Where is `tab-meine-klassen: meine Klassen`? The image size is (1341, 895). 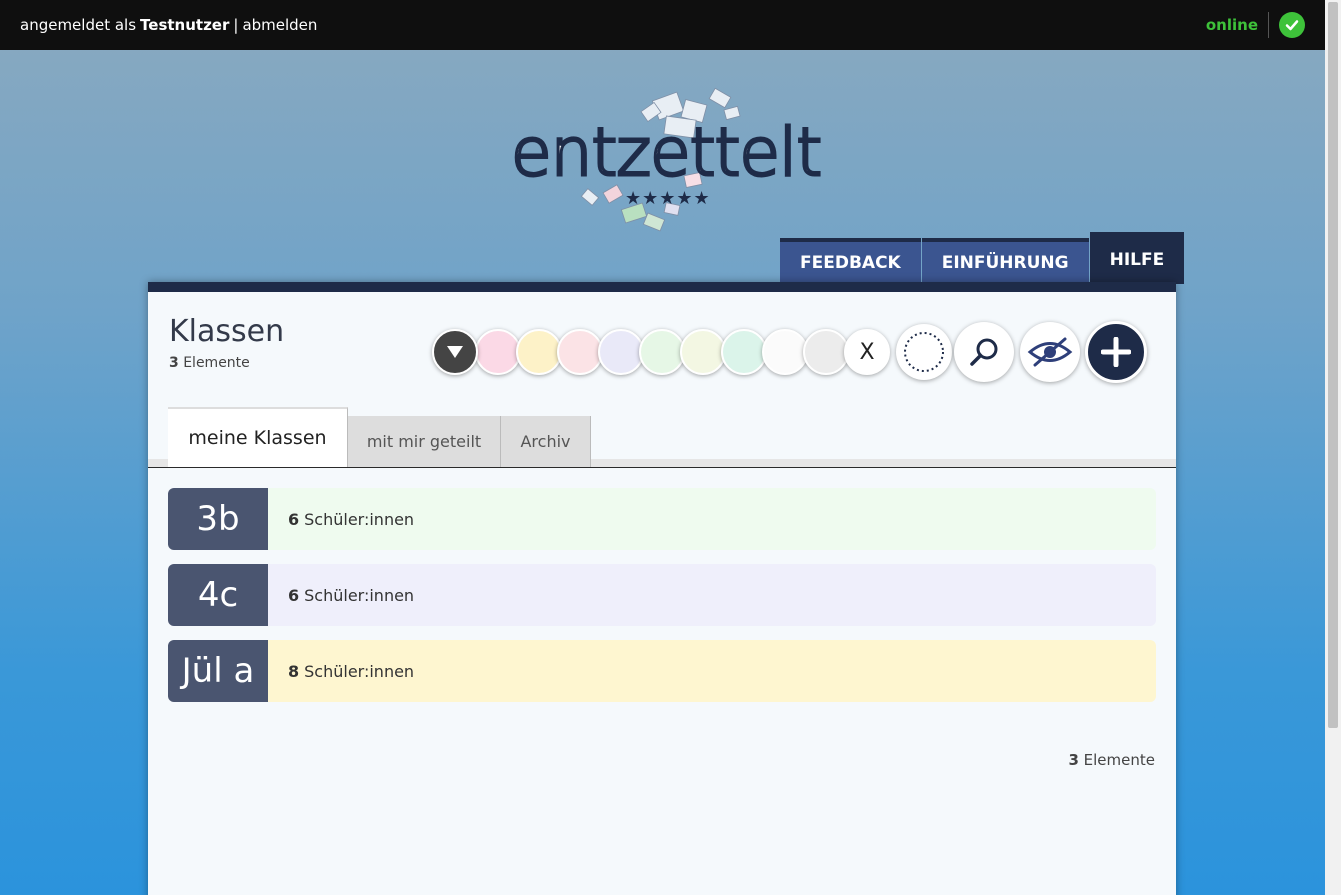
tab-meine-klassen: meine Klassen is located at coordinates (258, 437).